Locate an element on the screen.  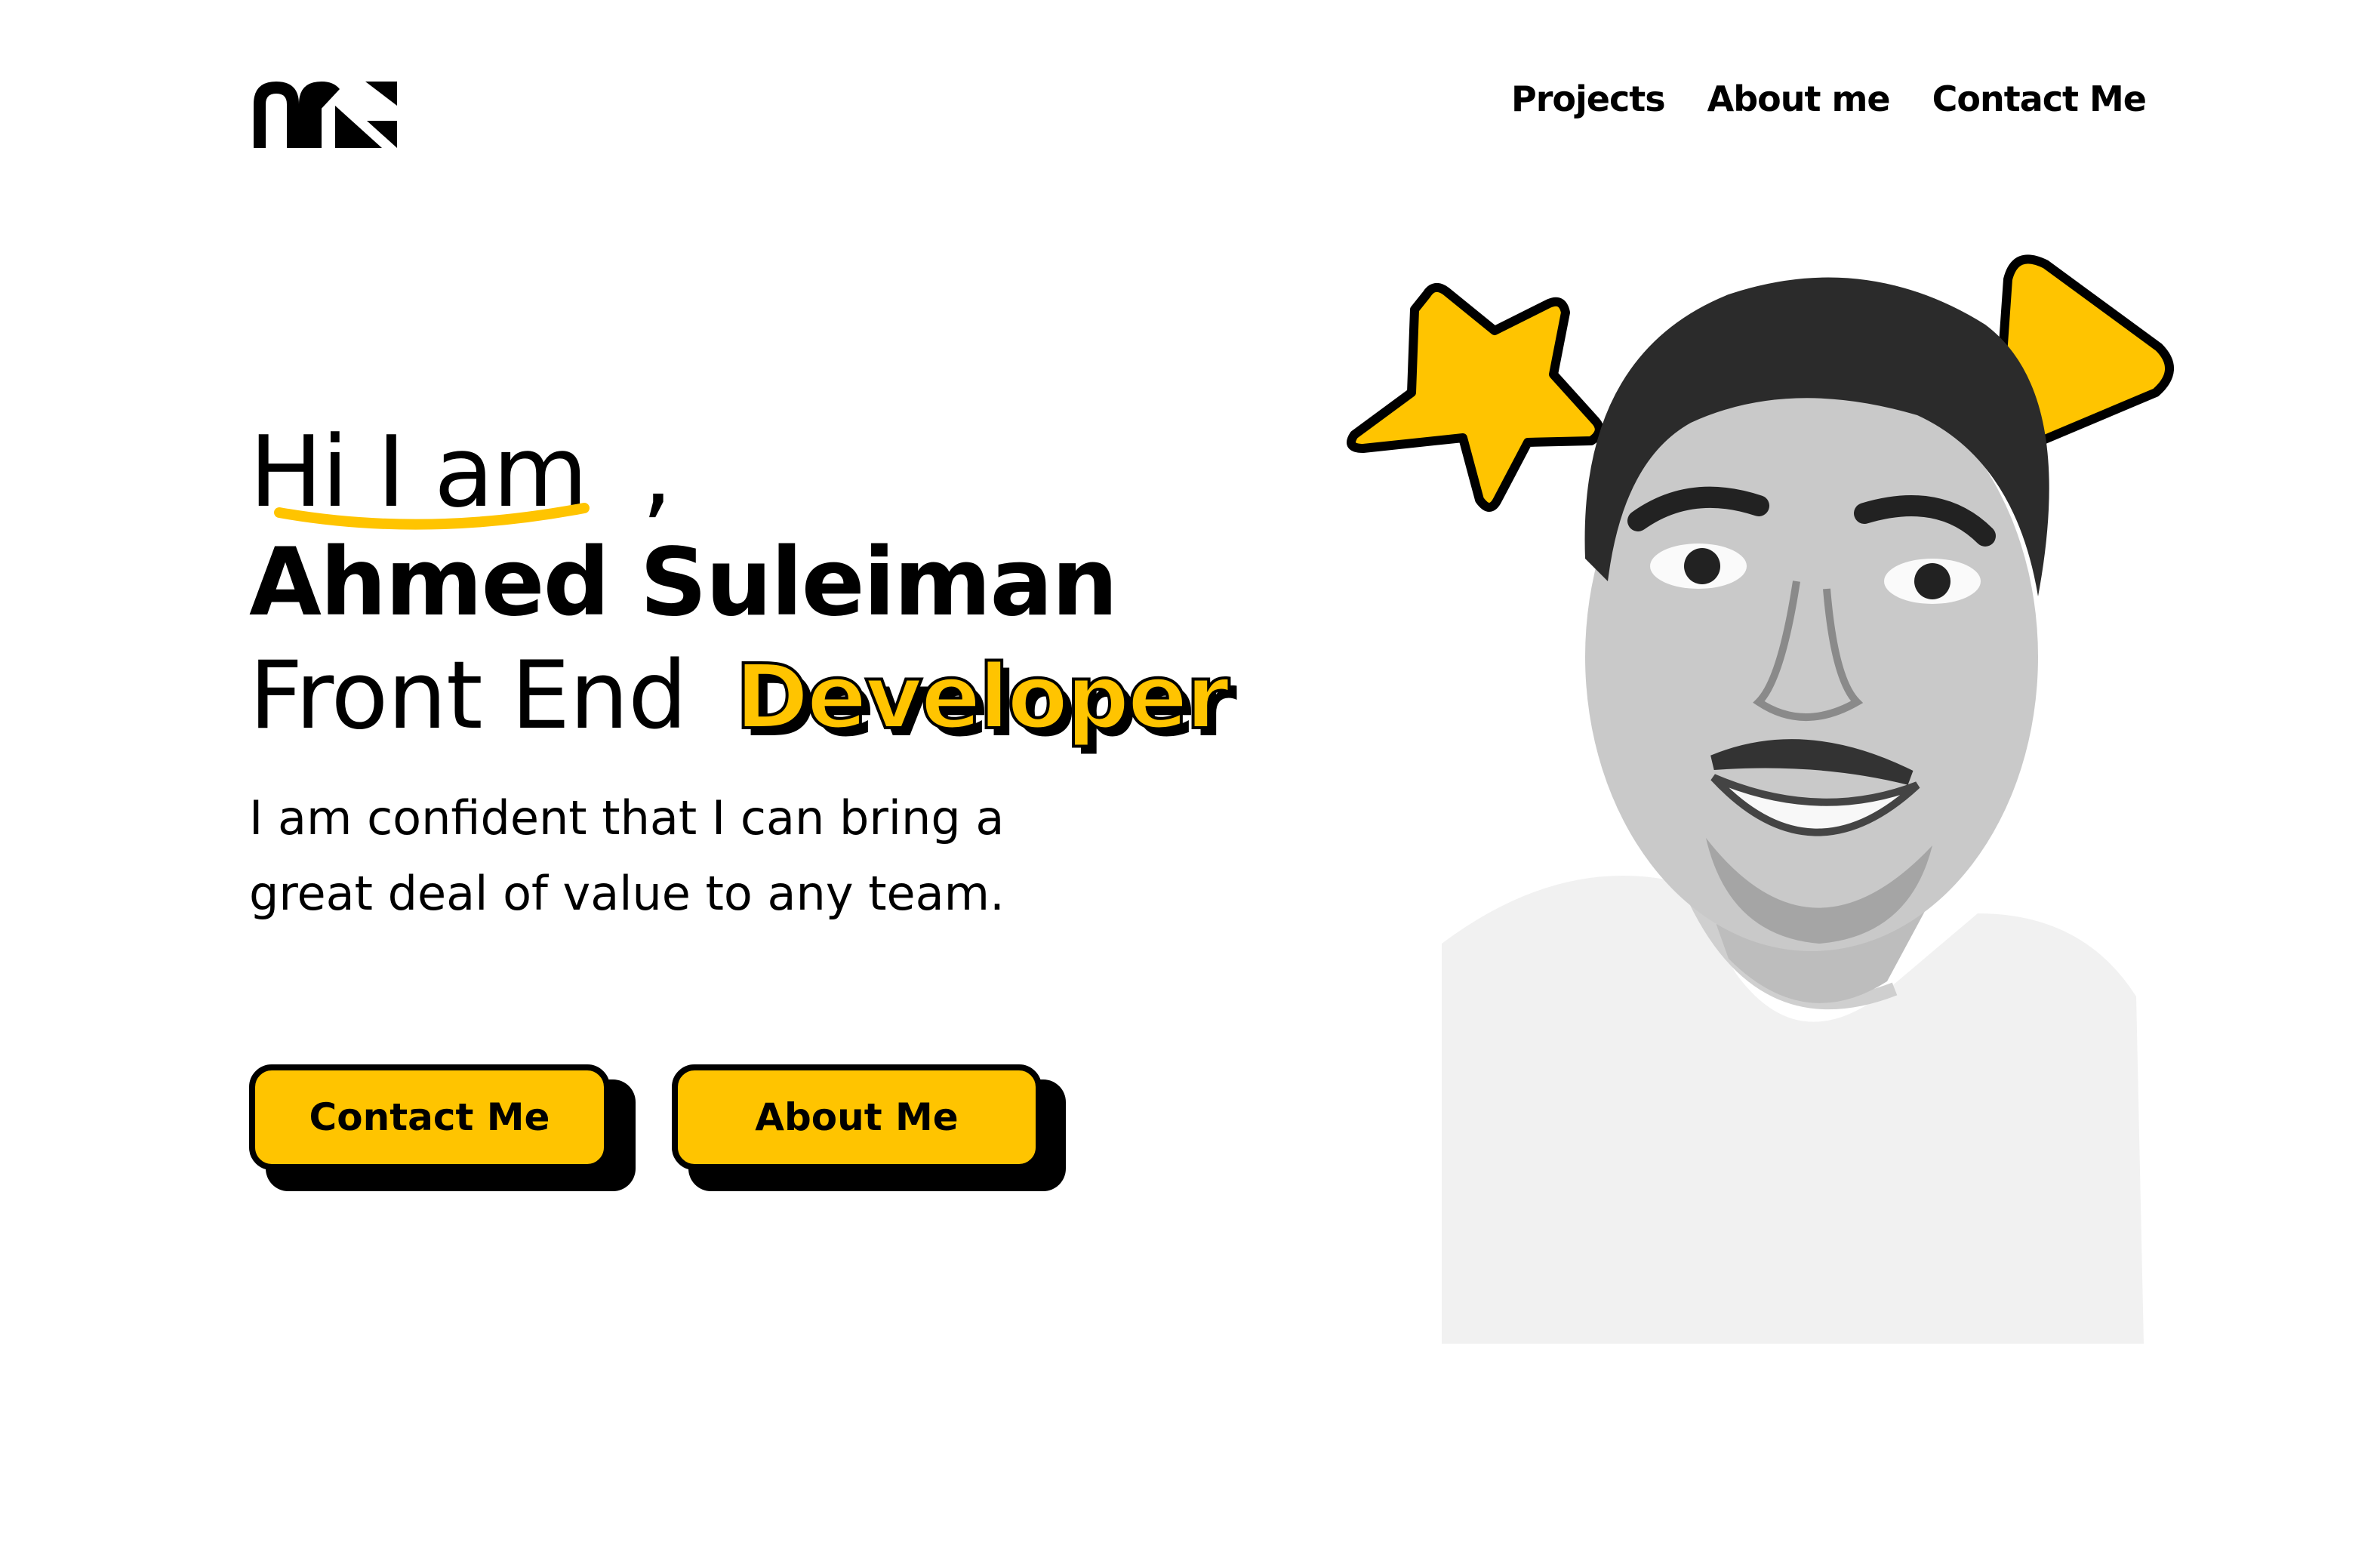
contact-me-button: Contact Me is located at coordinates (429, 1117).